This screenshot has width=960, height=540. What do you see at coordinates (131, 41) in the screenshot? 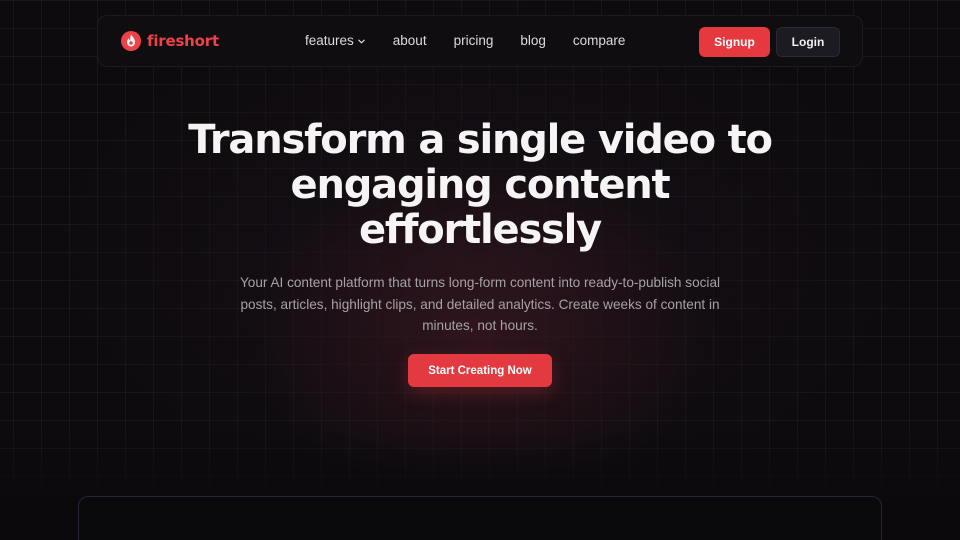
I see `flame-logo-icon` at bounding box center [131, 41].